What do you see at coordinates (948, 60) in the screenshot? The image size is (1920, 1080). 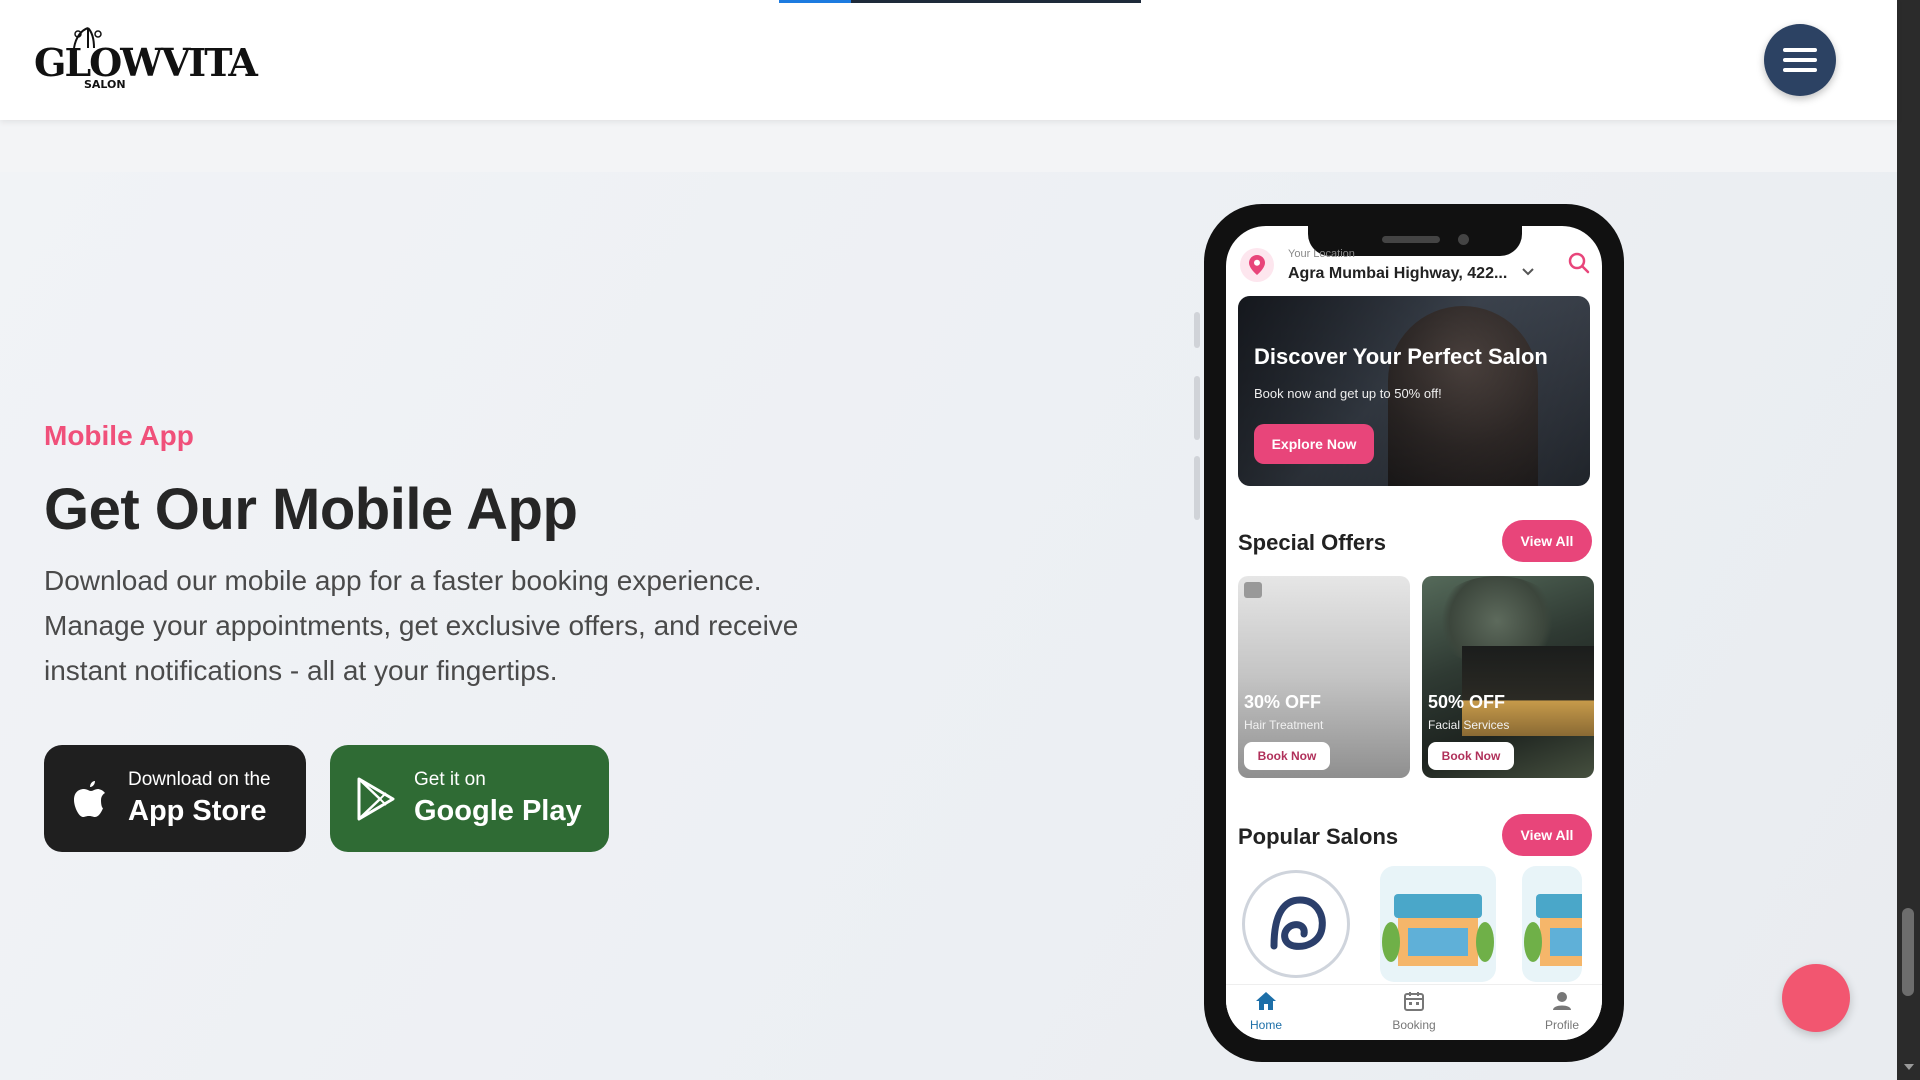 I see `site-header: GLOWVITA SALON` at bounding box center [948, 60].